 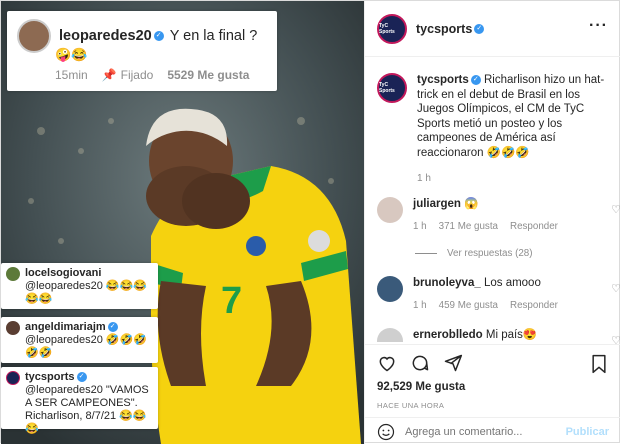 What do you see at coordinates (598, 26) in the screenshot?
I see `more-icon: ···` at bounding box center [598, 26].